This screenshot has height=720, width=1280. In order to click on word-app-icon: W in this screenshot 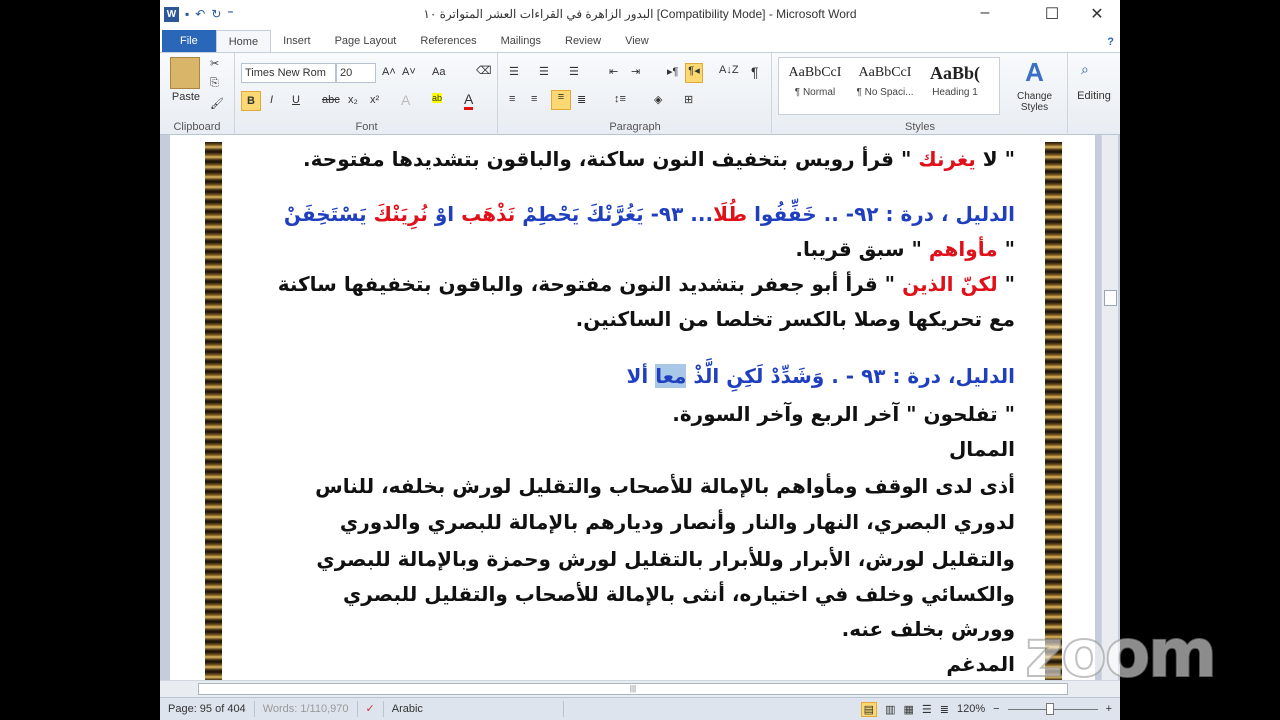, I will do `click(171, 14)`.